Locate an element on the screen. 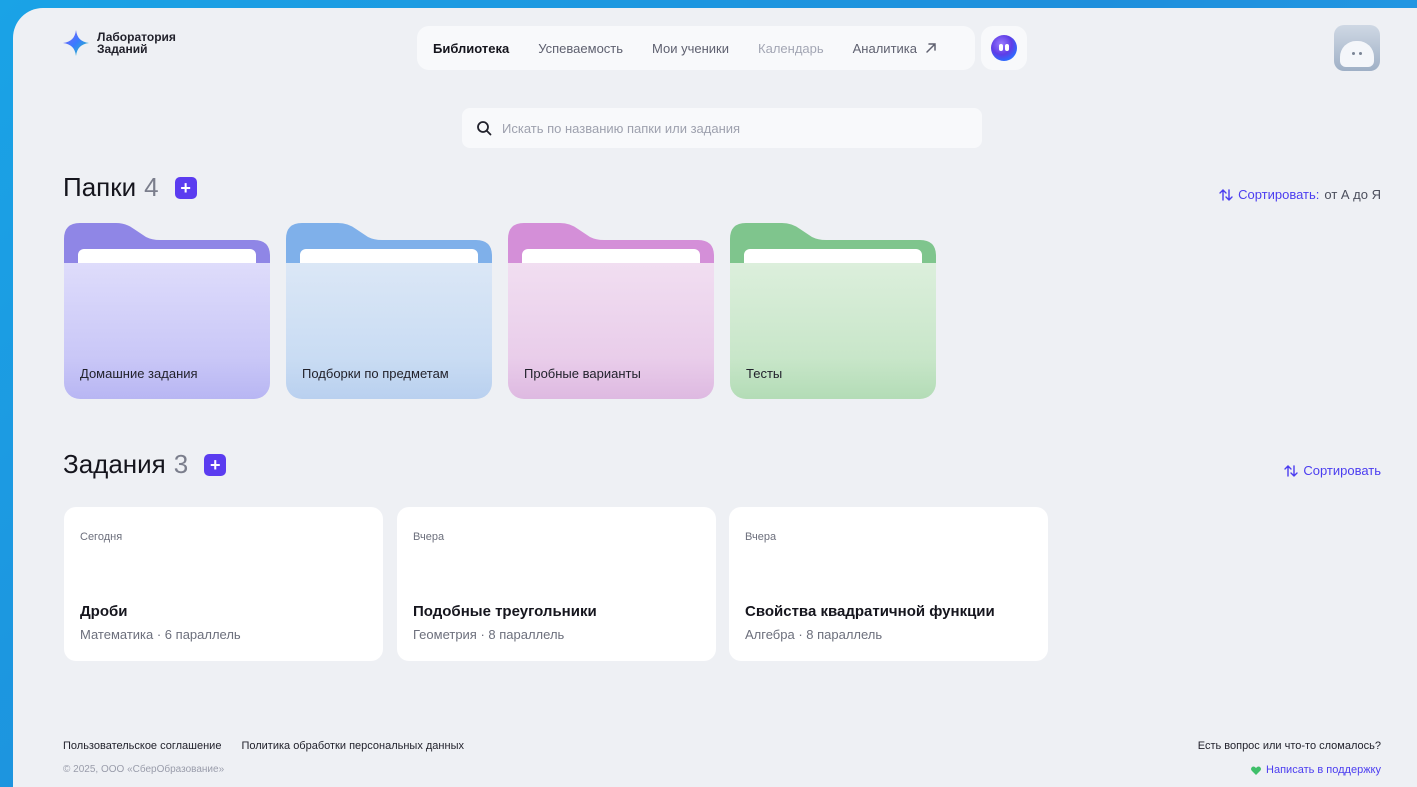  privacy-policy-link: Политика обработки персональных данных is located at coordinates (352, 746).